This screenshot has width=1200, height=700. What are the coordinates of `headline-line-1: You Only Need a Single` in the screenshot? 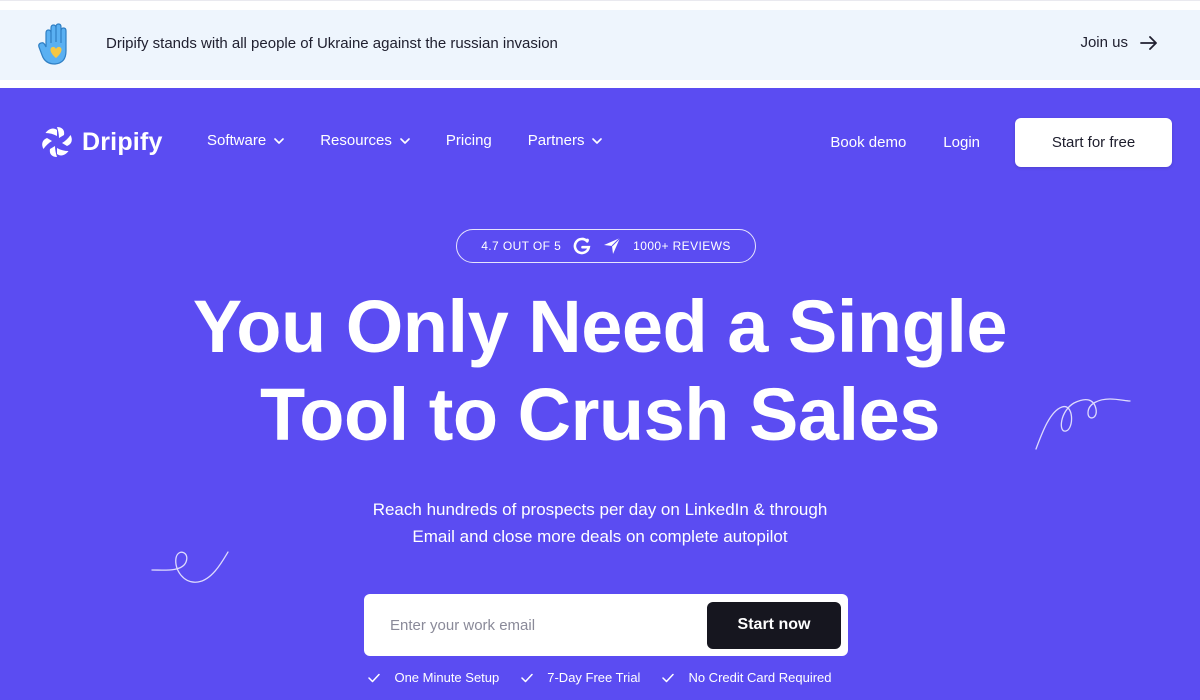 It's located at (600, 326).